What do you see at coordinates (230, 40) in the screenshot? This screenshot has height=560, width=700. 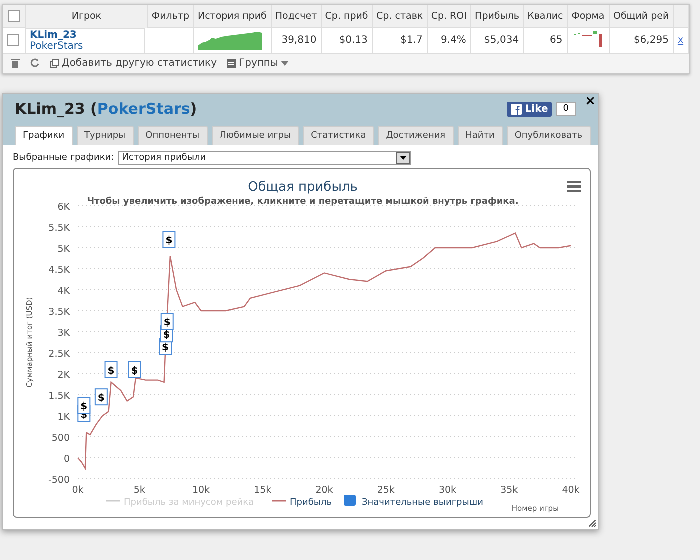 I see `sparkline-drawing` at bounding box center [230, 40].